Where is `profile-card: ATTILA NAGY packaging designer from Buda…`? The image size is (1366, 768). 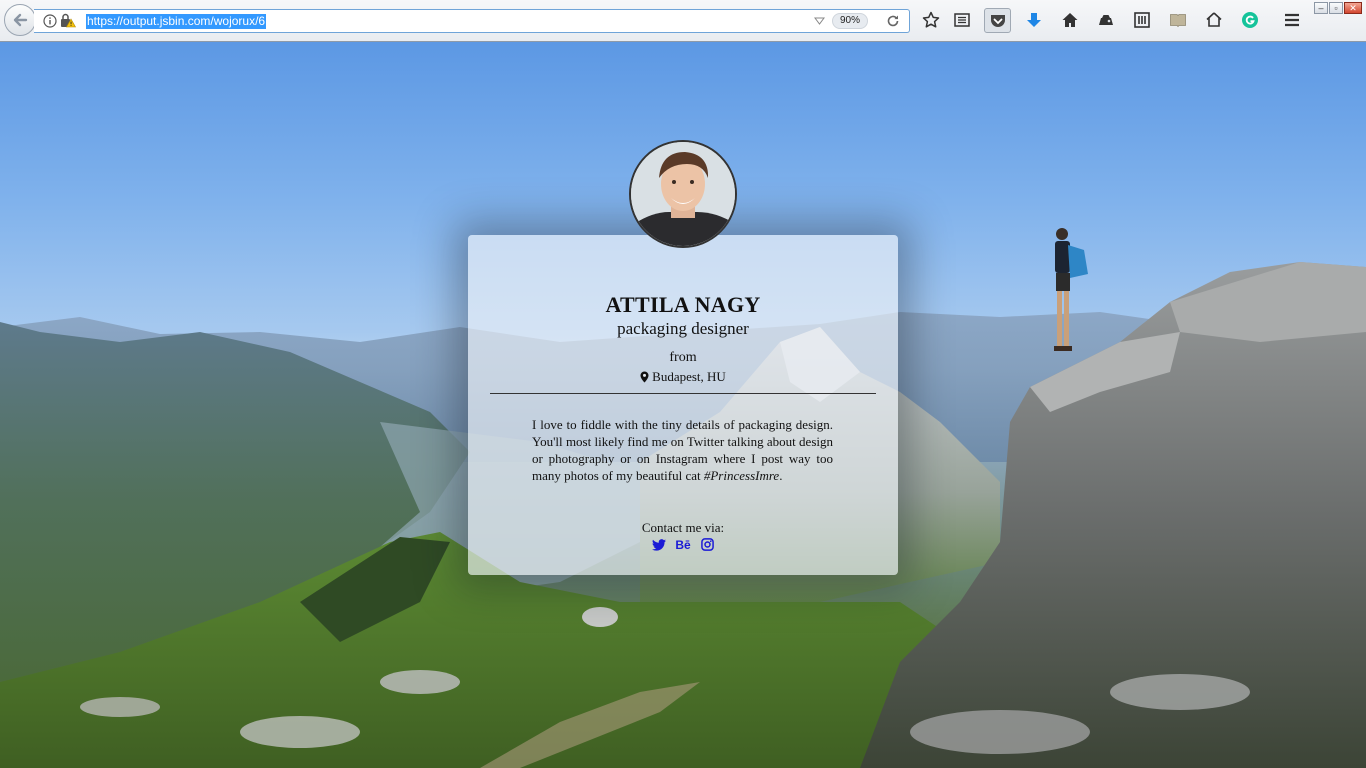
profile-card: ATTILA NAGY packaging designer from Buda… is located at coordinates (683, 405).